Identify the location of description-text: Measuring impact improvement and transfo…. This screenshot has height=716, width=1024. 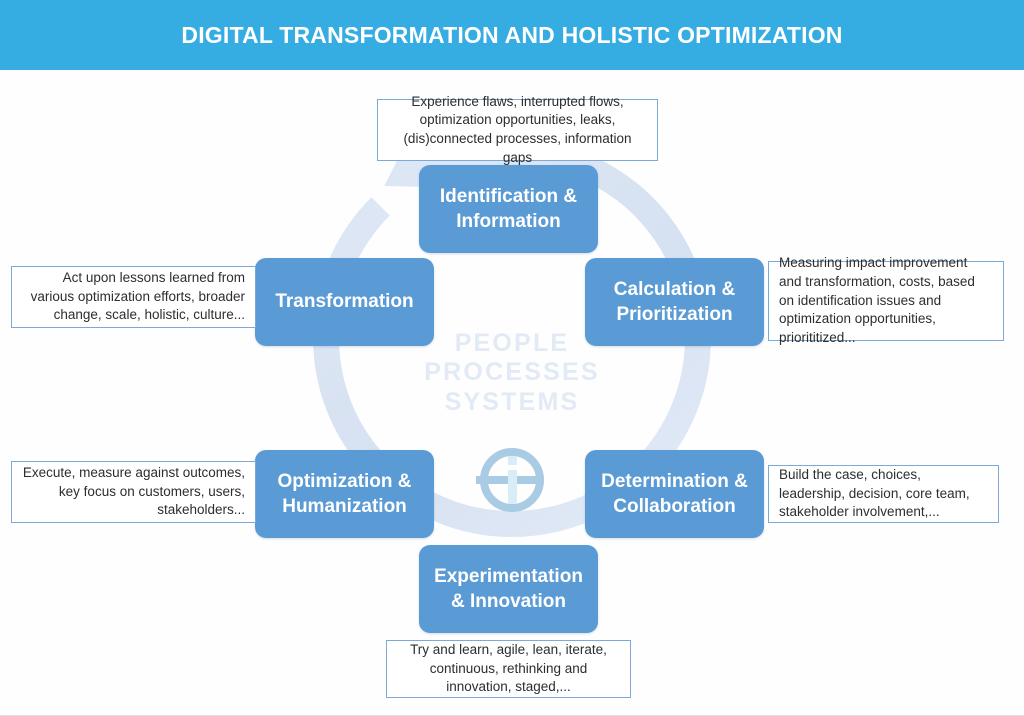
(877, 300).